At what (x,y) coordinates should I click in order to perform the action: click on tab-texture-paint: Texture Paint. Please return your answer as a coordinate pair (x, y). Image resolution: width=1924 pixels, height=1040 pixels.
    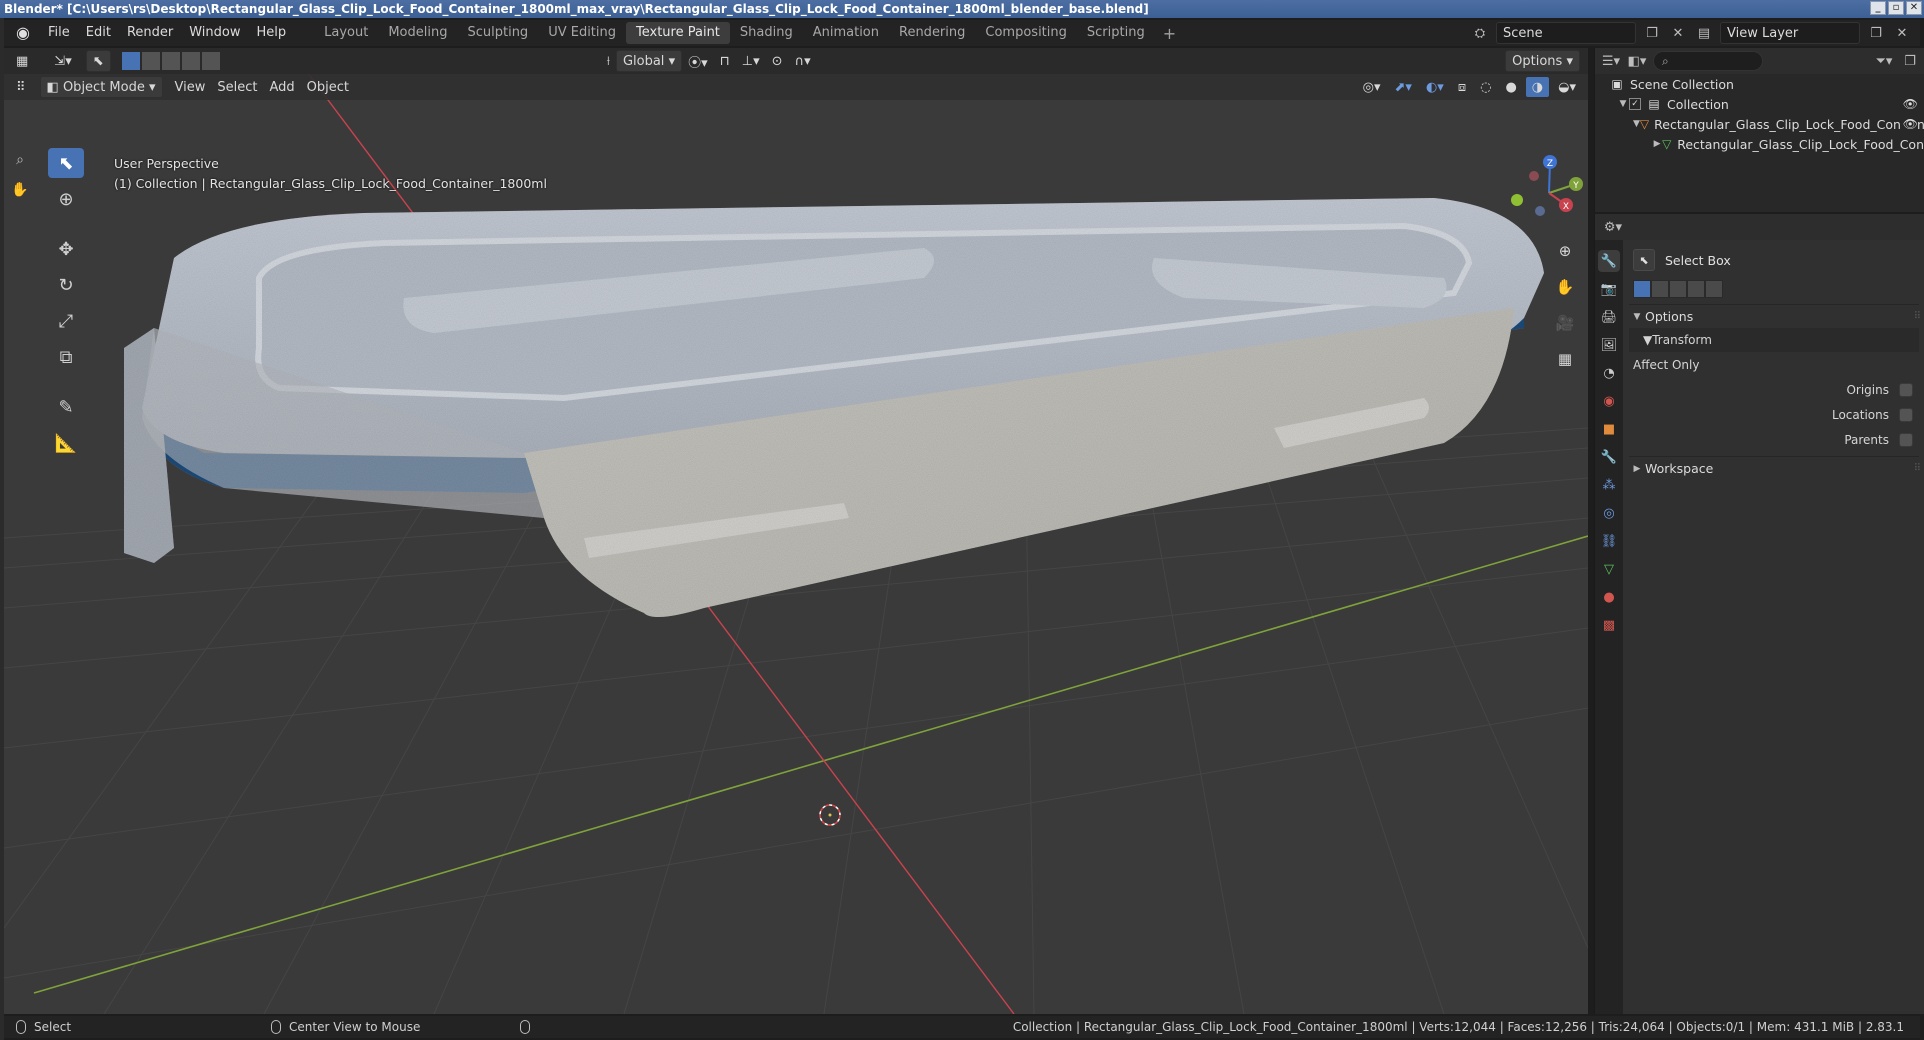
    Looking at the image, I should click on (678, 33).